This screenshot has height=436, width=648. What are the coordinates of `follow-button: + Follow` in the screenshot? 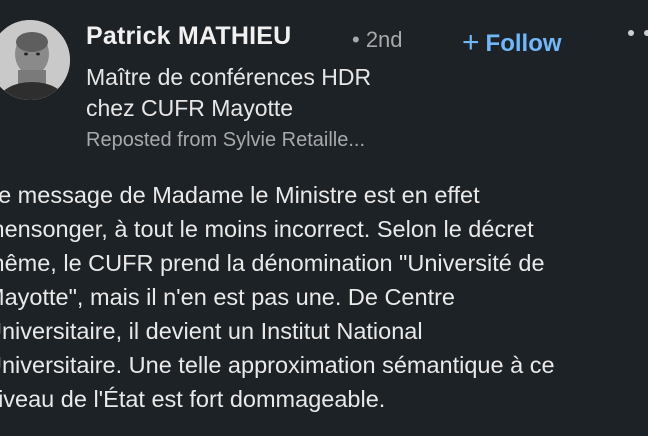 It's located at (512, 44).